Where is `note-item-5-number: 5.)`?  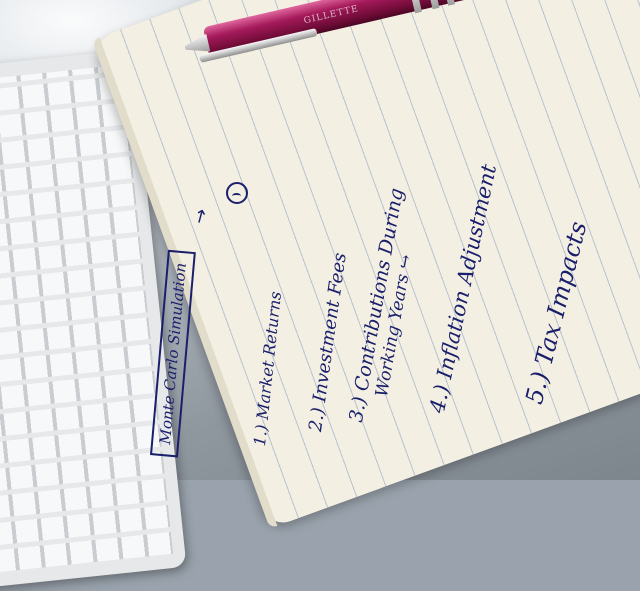 note-item-5-number: 5.) is located at coordinates (537, 387).